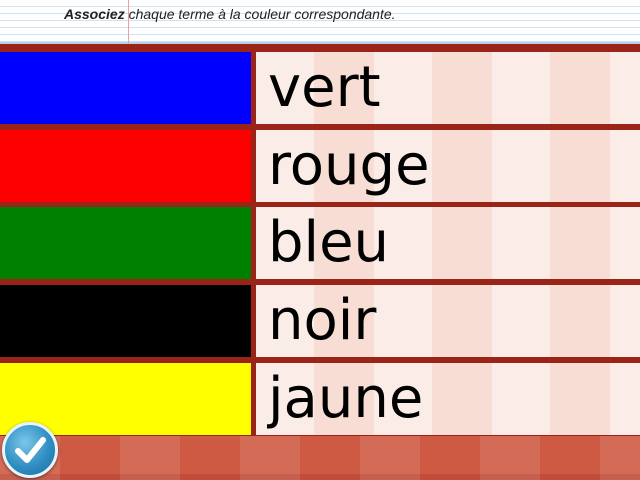 The image size is (640, 480). I want to click on word-card-noir: noir, so click(448, 321).